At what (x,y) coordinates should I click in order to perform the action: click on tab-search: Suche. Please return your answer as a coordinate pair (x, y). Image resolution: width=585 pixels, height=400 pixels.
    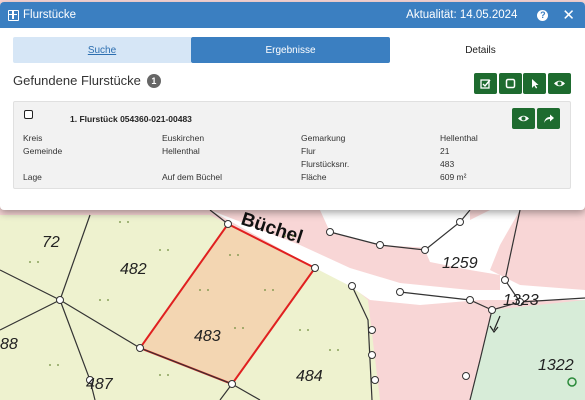
    Looking at the image, I should click on (102, 50).